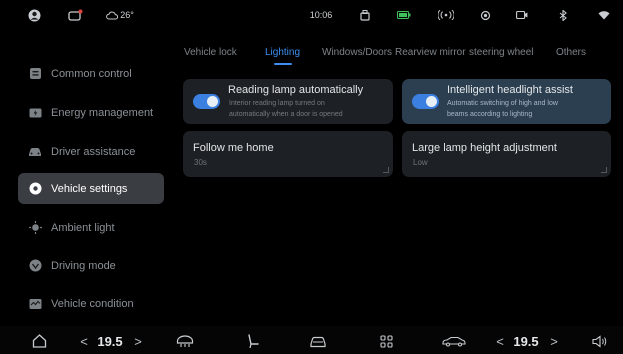  Describe the element at coordinates (501, 52) in the screenshot. I see `tab-steering-wheel: steering wheel` at that location.